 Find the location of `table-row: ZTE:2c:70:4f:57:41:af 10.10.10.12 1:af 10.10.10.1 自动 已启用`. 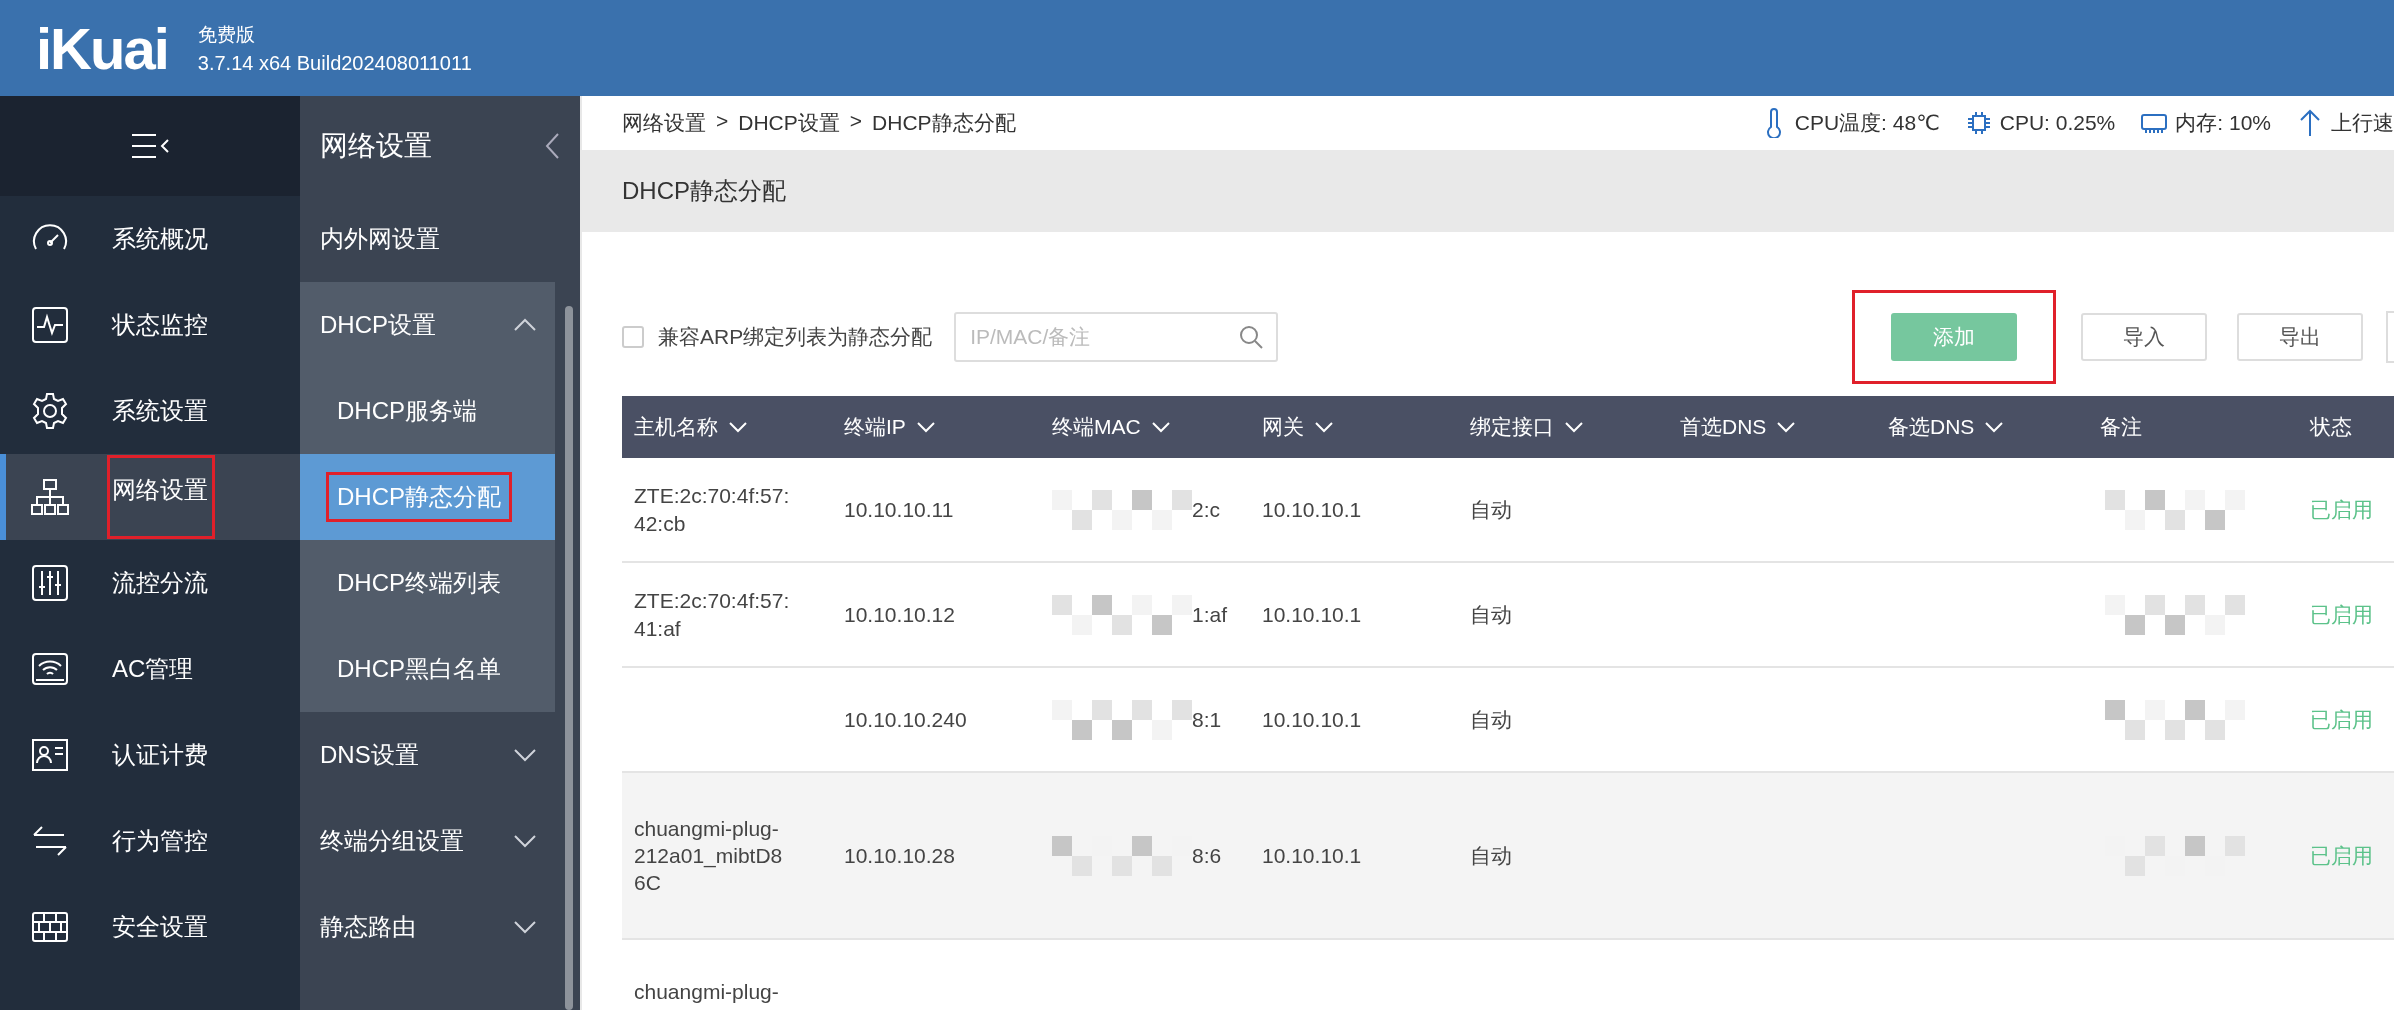

table-row: ZTE:2c:70:4f:57:41:af 10.10.10.12 1:af 10.10.10.1 自动 已启用 is located at coordinates (1508, 615).